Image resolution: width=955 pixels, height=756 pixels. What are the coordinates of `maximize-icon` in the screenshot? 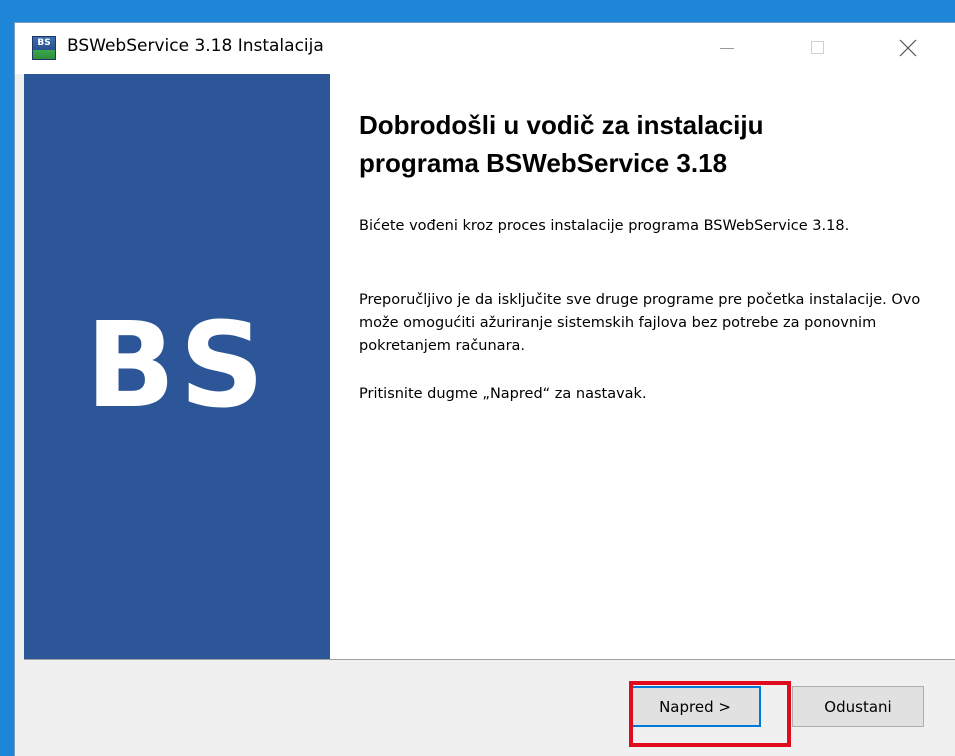 It's located at (817, 47).